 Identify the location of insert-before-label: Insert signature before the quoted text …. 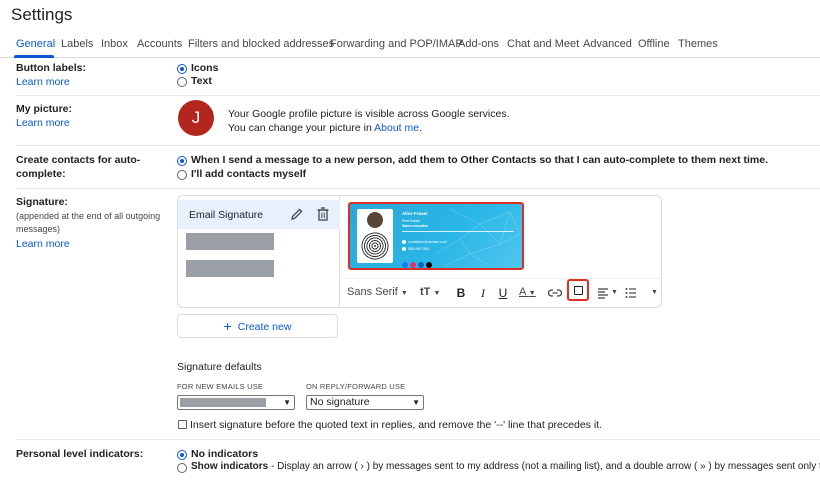
(396, 425).